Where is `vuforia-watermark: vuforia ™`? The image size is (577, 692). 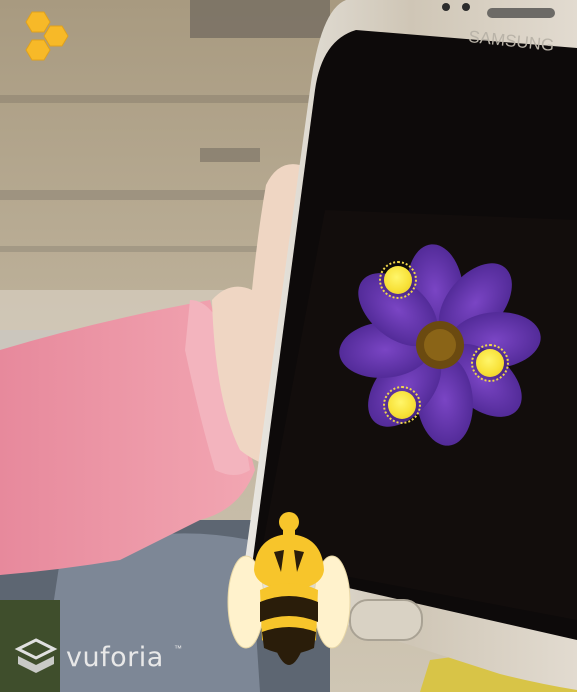
vuforia-watermark: vuforia ™ is located at coordinates (98, 660).